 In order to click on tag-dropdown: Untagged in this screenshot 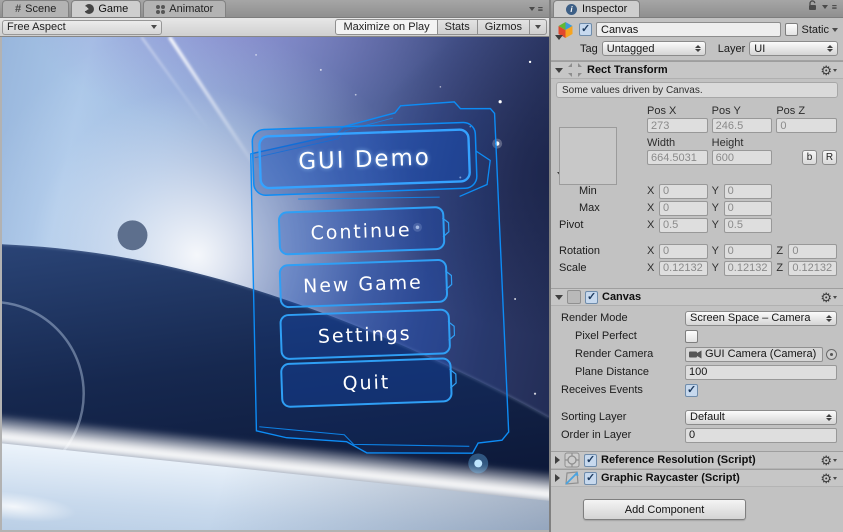, I will do `click(653, 48)`.